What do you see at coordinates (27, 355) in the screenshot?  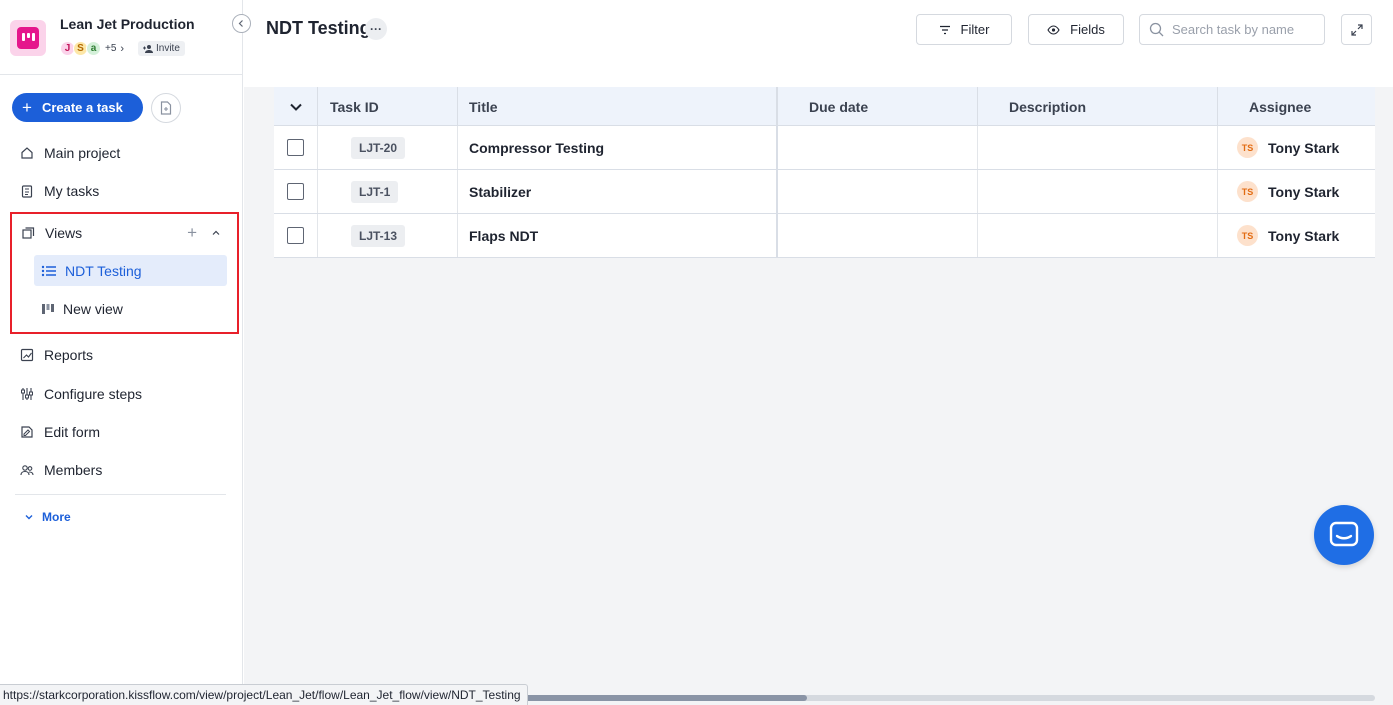 I see `chart-icon` at bounding box center [27, 355].